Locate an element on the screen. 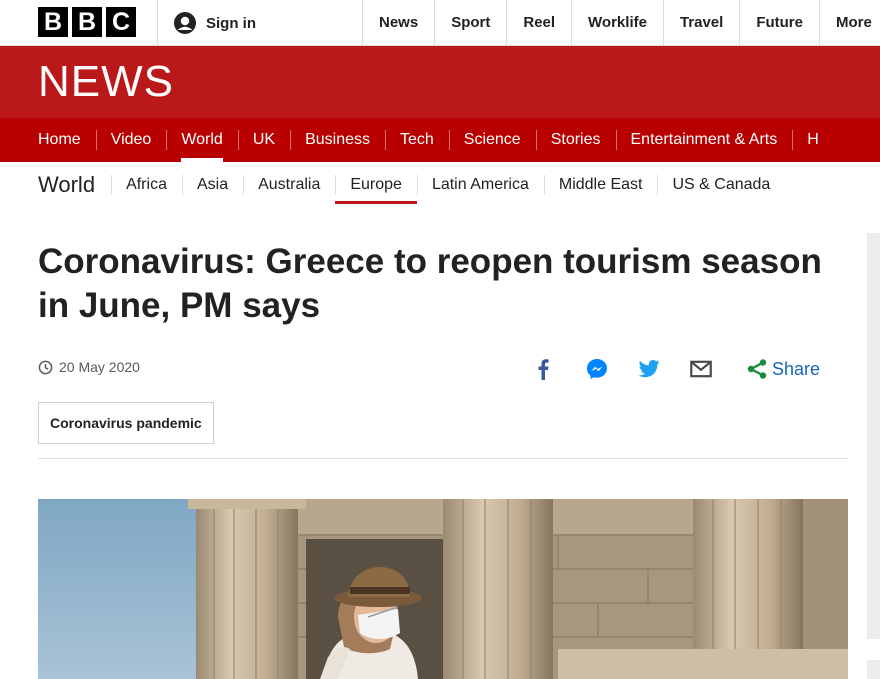  news-logo: NEWS is located at coordinates (106, 82).